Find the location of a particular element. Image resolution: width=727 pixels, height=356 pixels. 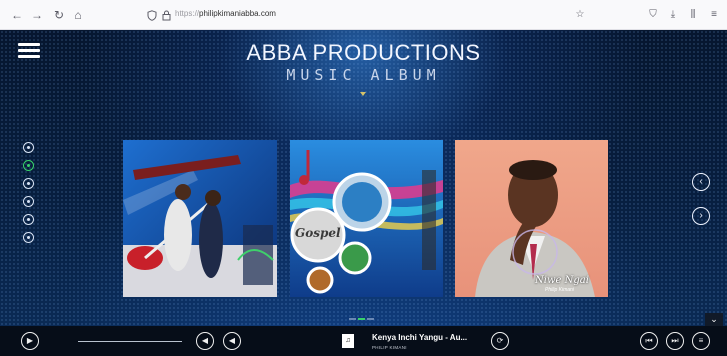

previous-track-button: ⏮ is located at coordinates (649, 341).